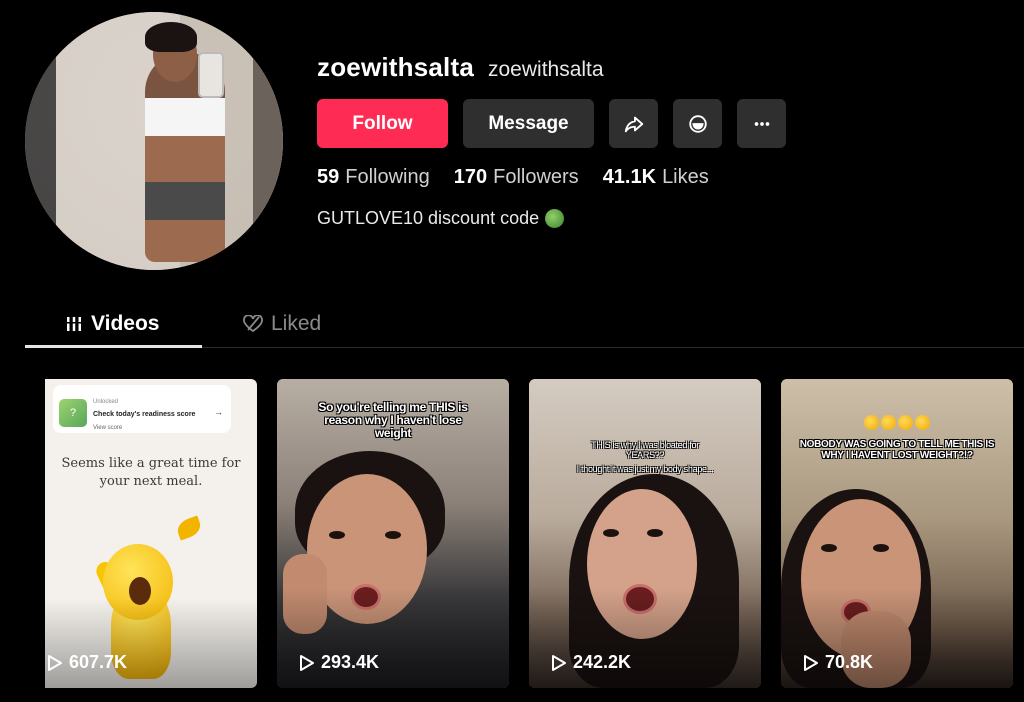 Image resolution: width=1024 pixels, height=702 pixels. I want to click on view-count: 70.8K, so click(838, 662).